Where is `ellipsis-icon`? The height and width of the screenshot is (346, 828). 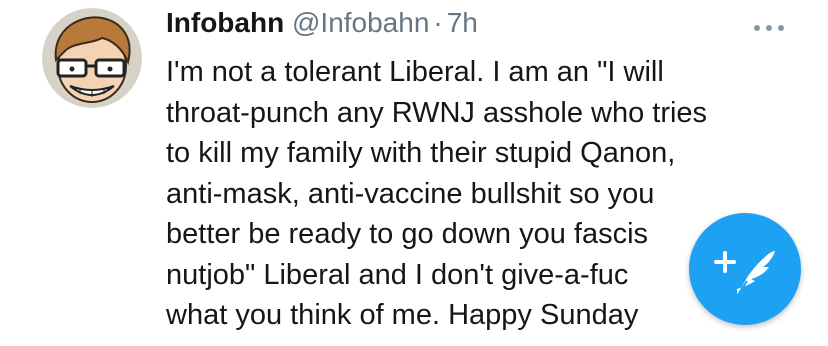
ellipsis-icon is located at coordinates (769, 26).